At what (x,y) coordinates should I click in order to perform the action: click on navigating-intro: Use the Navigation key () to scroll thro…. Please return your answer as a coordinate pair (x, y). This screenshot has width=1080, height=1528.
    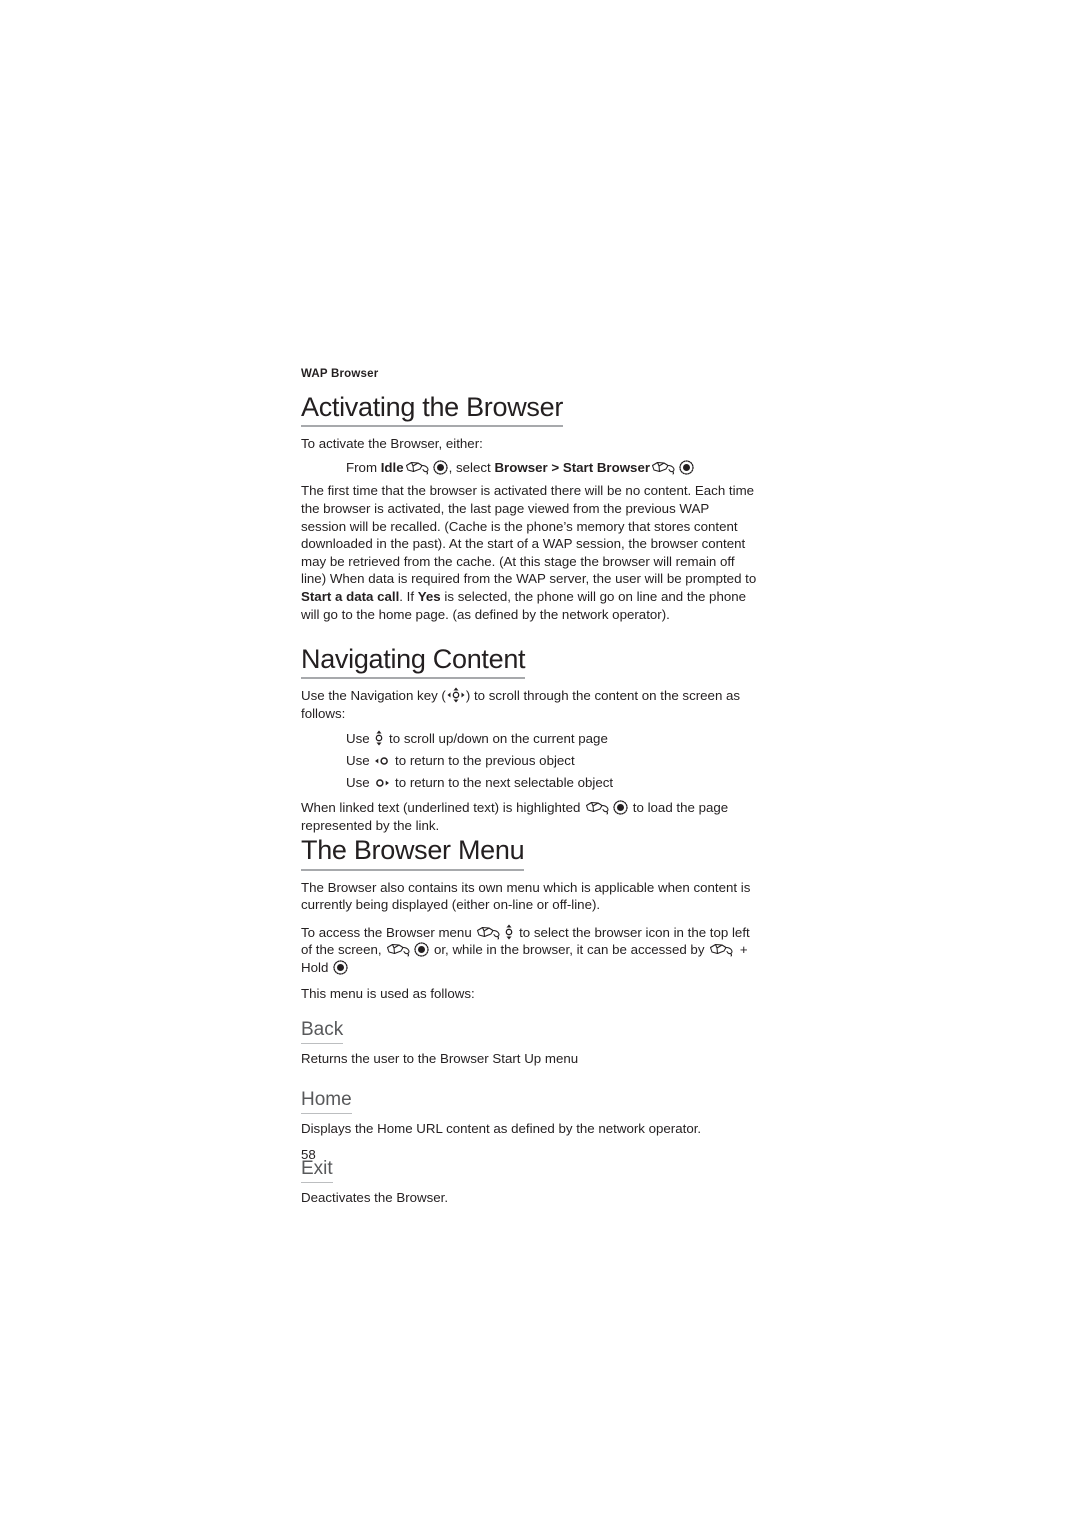
    Looking at the image, I should click on (529, 704).